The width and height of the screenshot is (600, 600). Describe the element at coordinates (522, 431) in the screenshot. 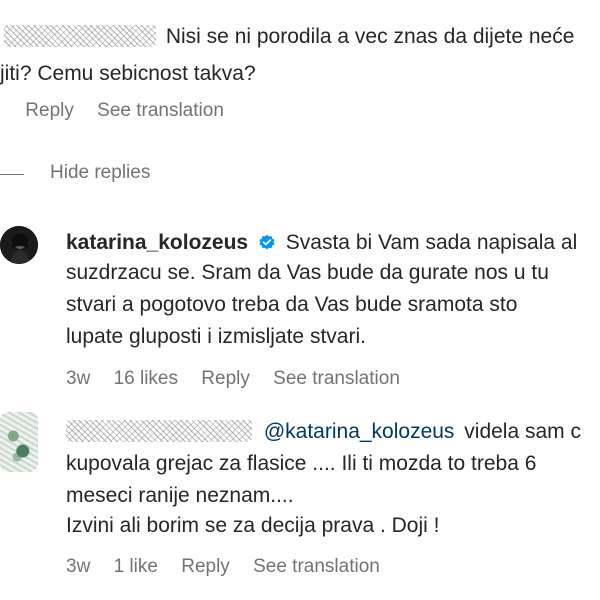

I see `comment-text-line-1: videla sam c` at that location.